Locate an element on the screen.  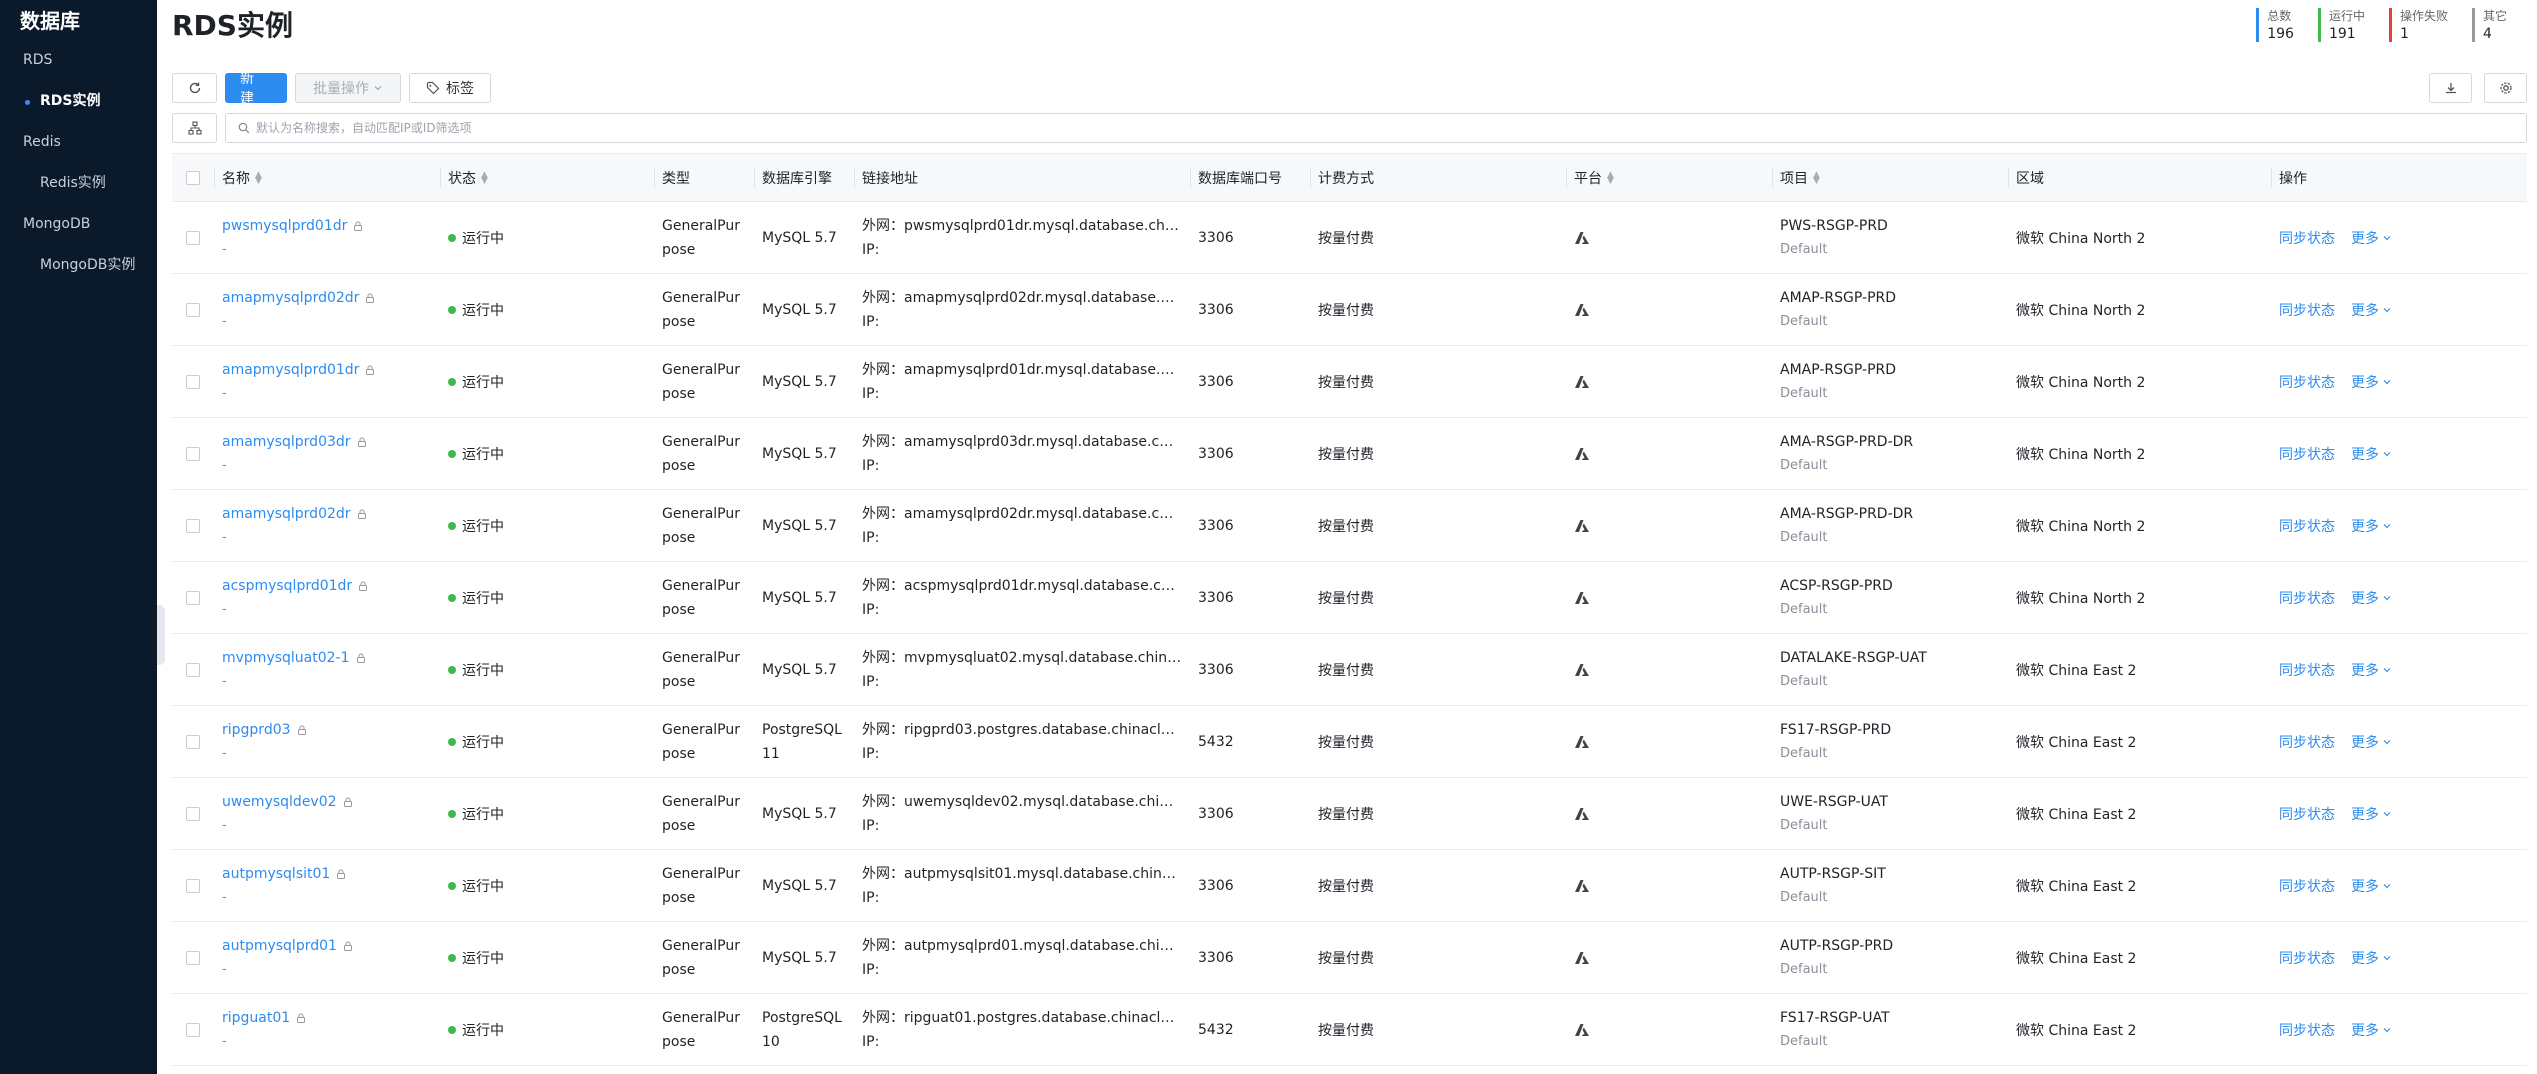
instance-name-link: autpmysqlsit01 is located at coordinates (276, 874).